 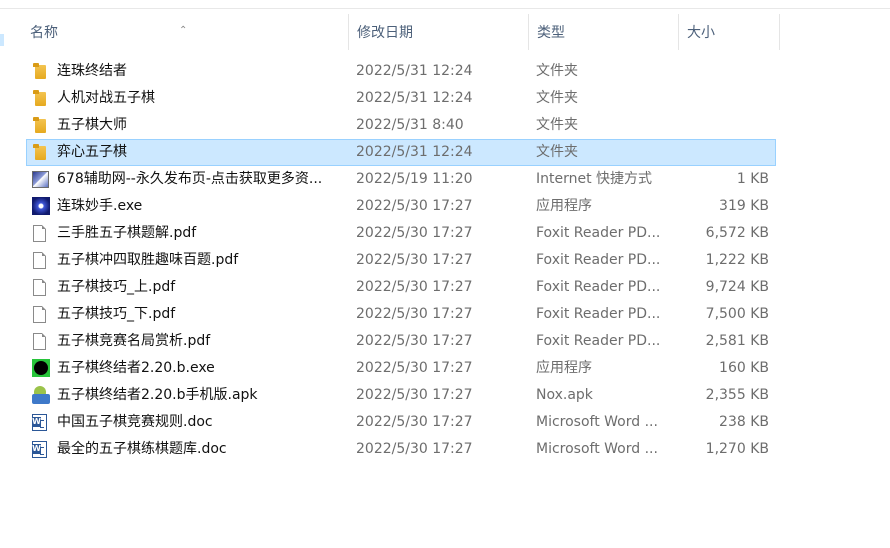 I want to click on file-name: 五子棋竞赛名局赏析.pdf, so click(x=134, y=341).